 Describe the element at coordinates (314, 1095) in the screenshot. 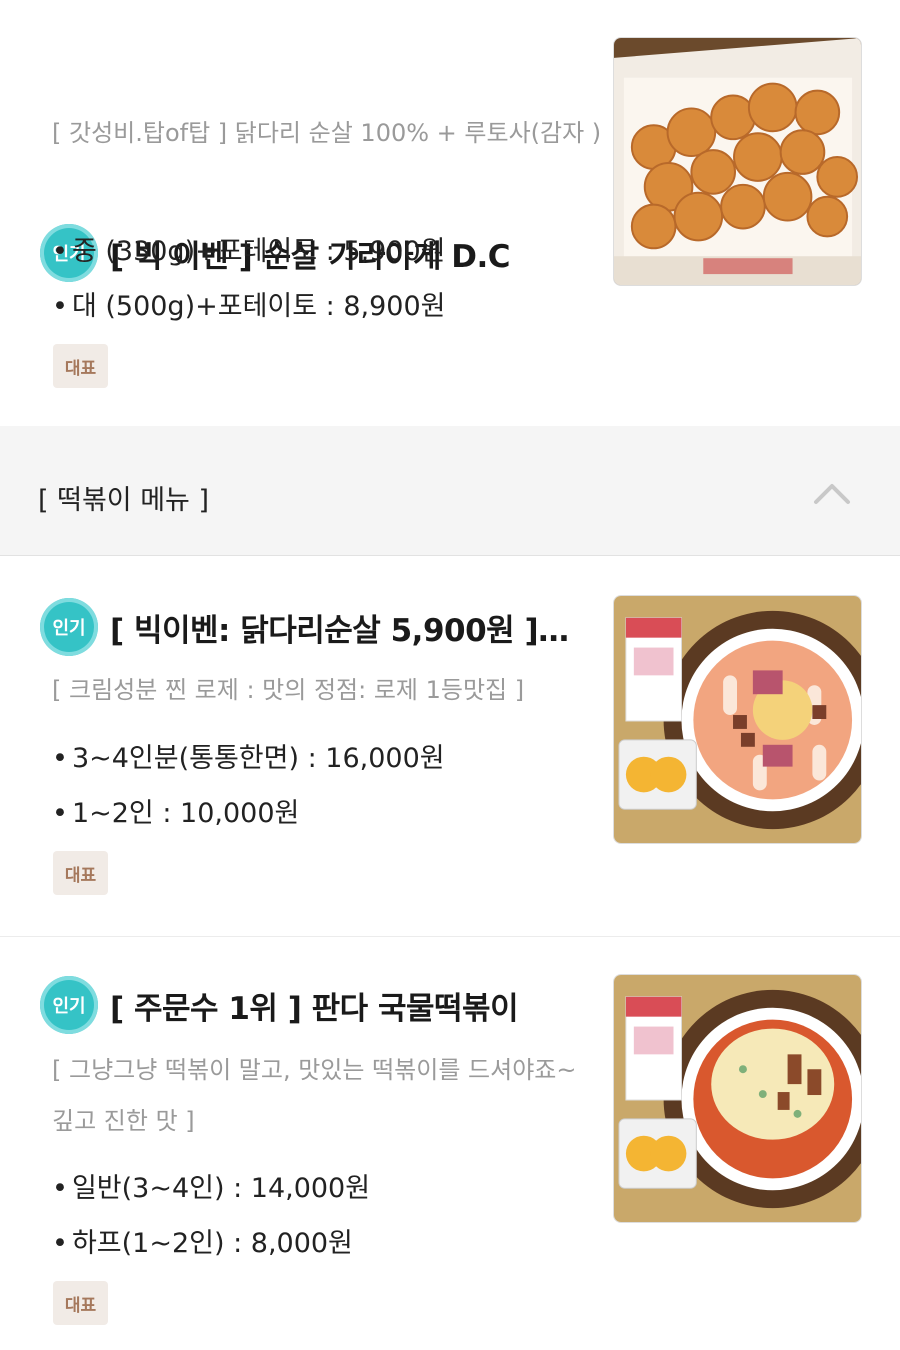

I see `menu-item-description: [ 그냥그냥 떡볶이 말고, 맛있는 떡볶이를 드셔야죠~ 깊고 진한 맛 ]` at that location.